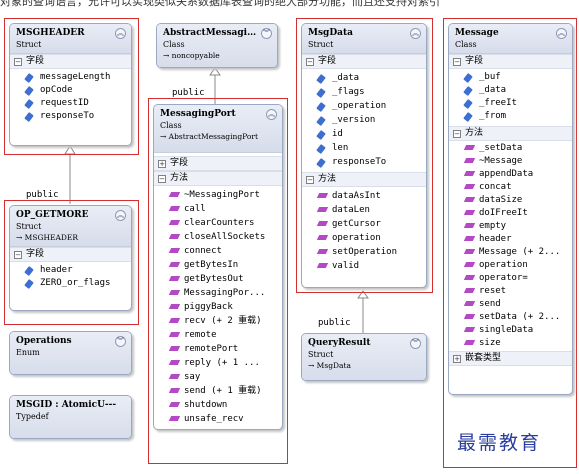  Describe the element at coordinates (364, 134) in the screenshot. I see `field-item: id` at that location.